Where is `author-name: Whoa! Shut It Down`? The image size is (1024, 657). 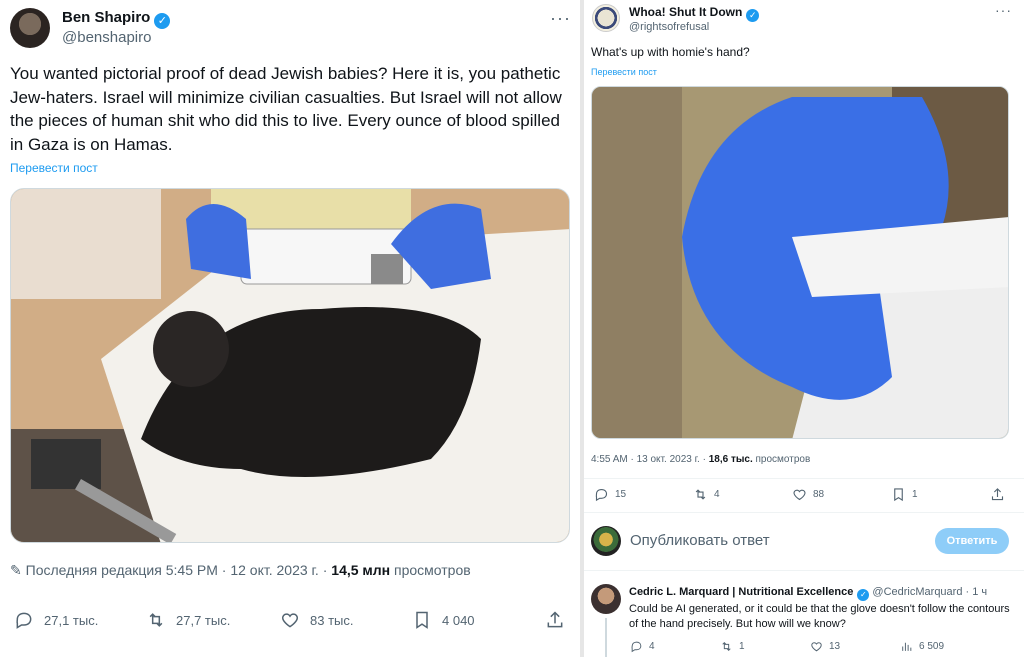
author-name: Whoa! Shut It Down is located at coordinates (685, 12).